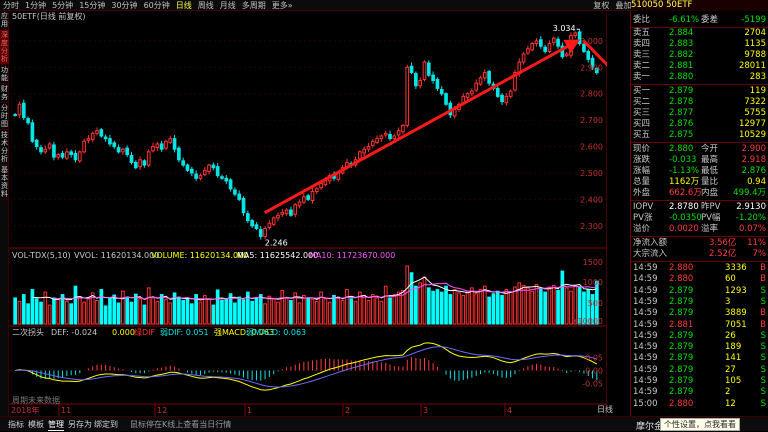 The height and width of the screenshot is (432, 768). Describe the element at coordinates (592, 384) in the screenshot. I see `macd-axis-label-2: -0.05` at that location.